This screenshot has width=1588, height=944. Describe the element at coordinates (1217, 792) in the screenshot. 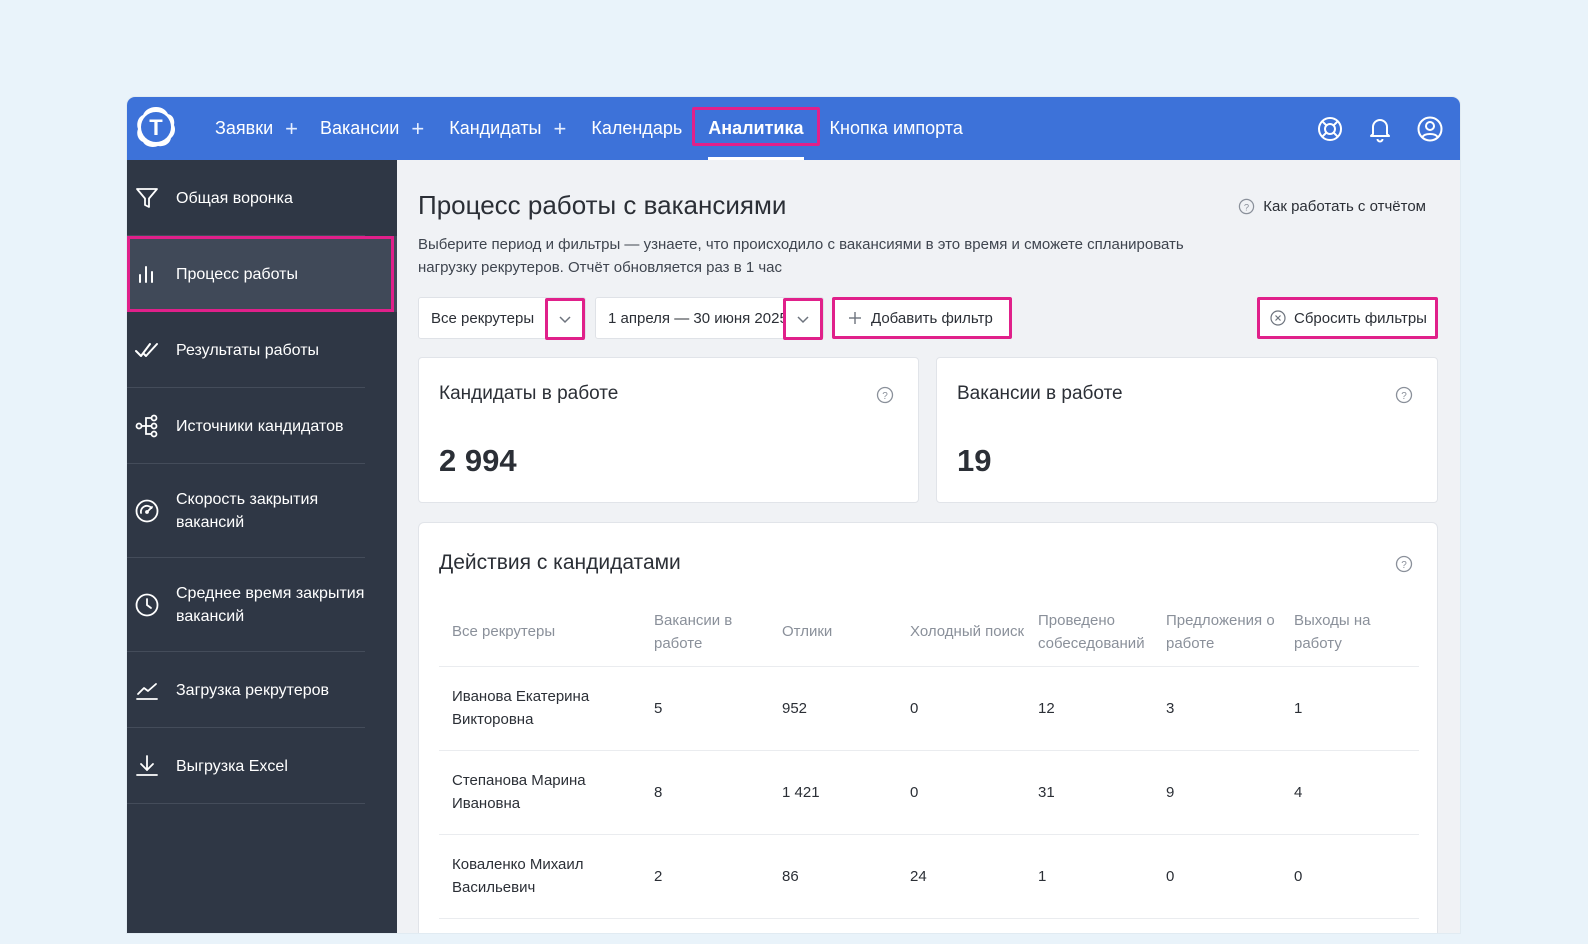

I see `table-cell: 9` at that location.